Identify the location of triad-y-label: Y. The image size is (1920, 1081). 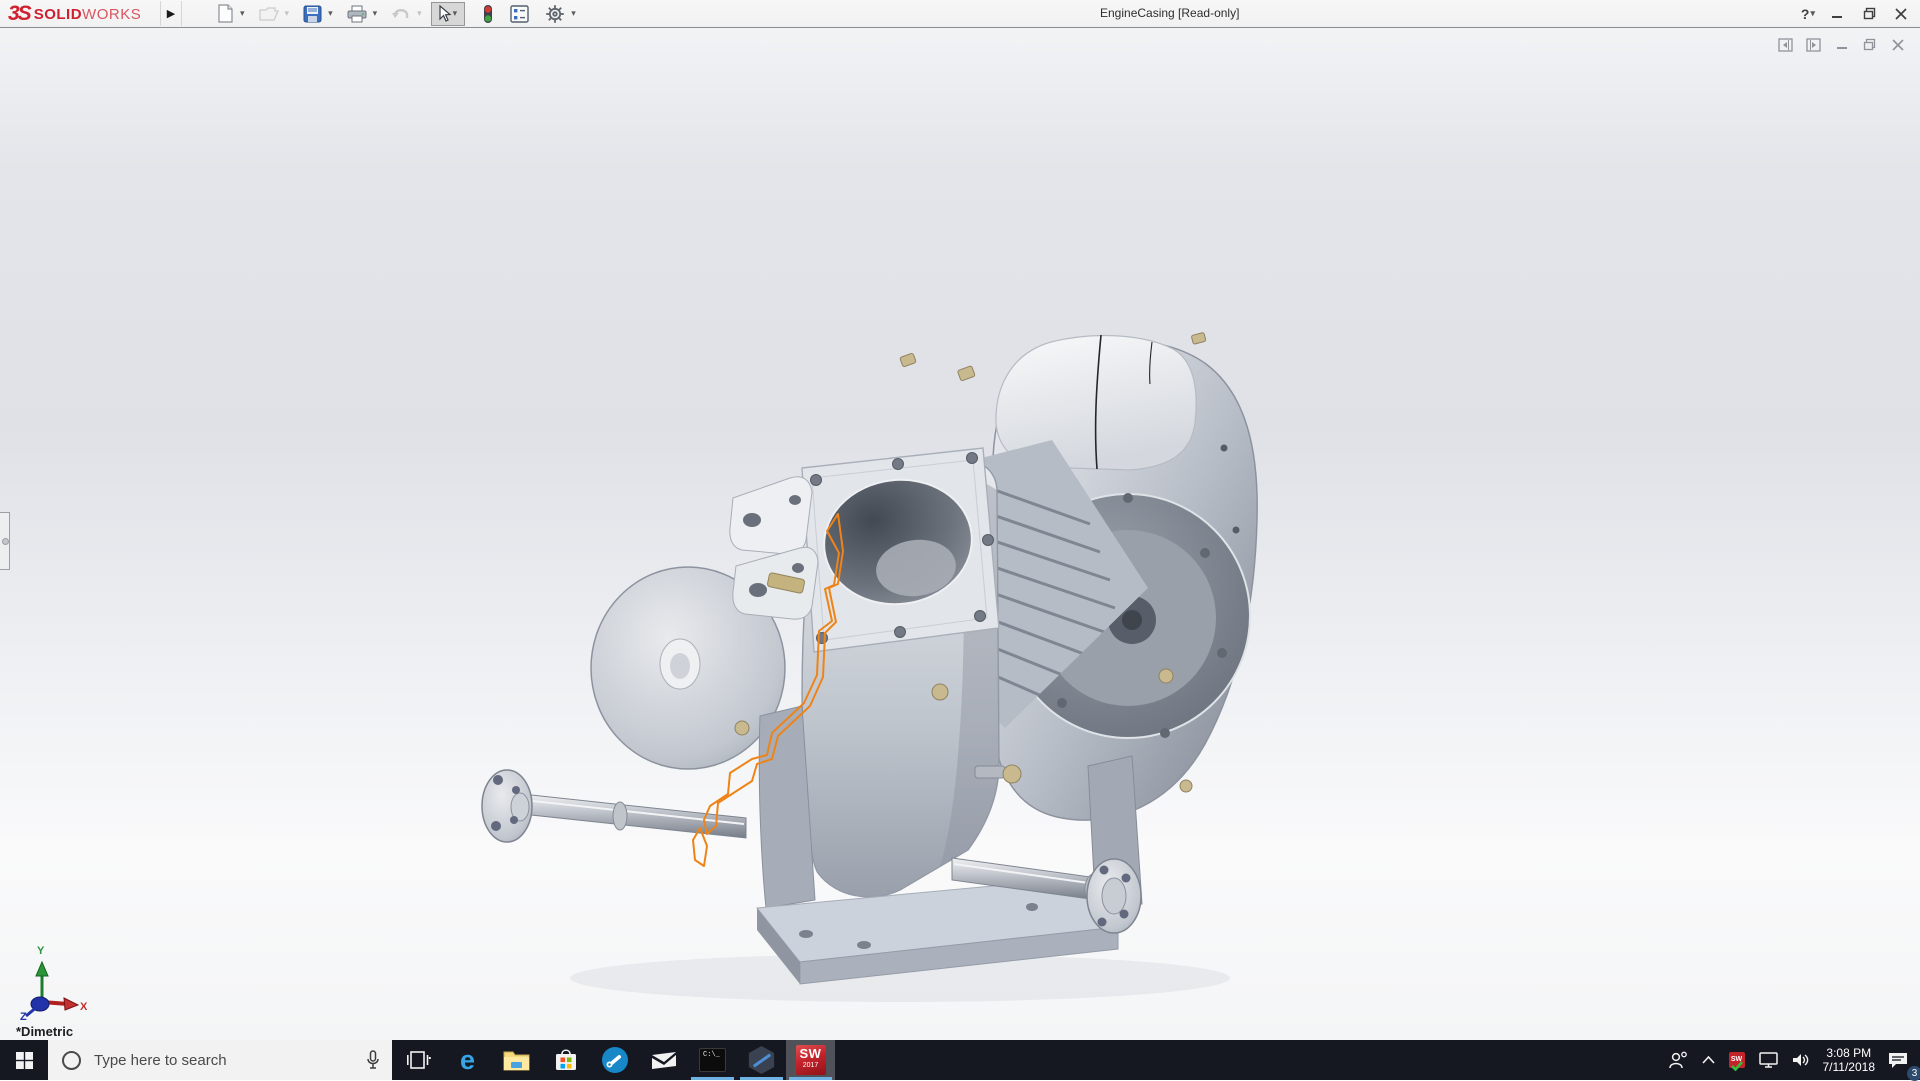
(41, 951).